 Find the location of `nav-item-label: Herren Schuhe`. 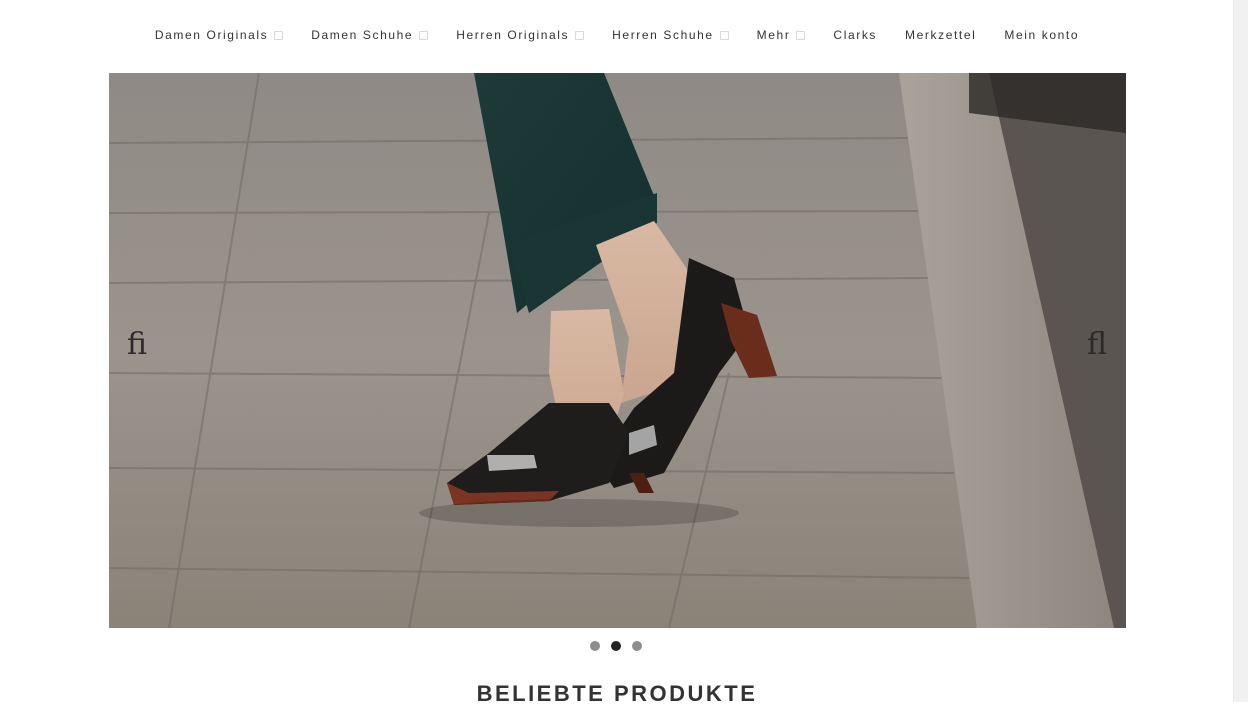

nav-item-label: Herren Schuhe is located at coordinates (663, 35).